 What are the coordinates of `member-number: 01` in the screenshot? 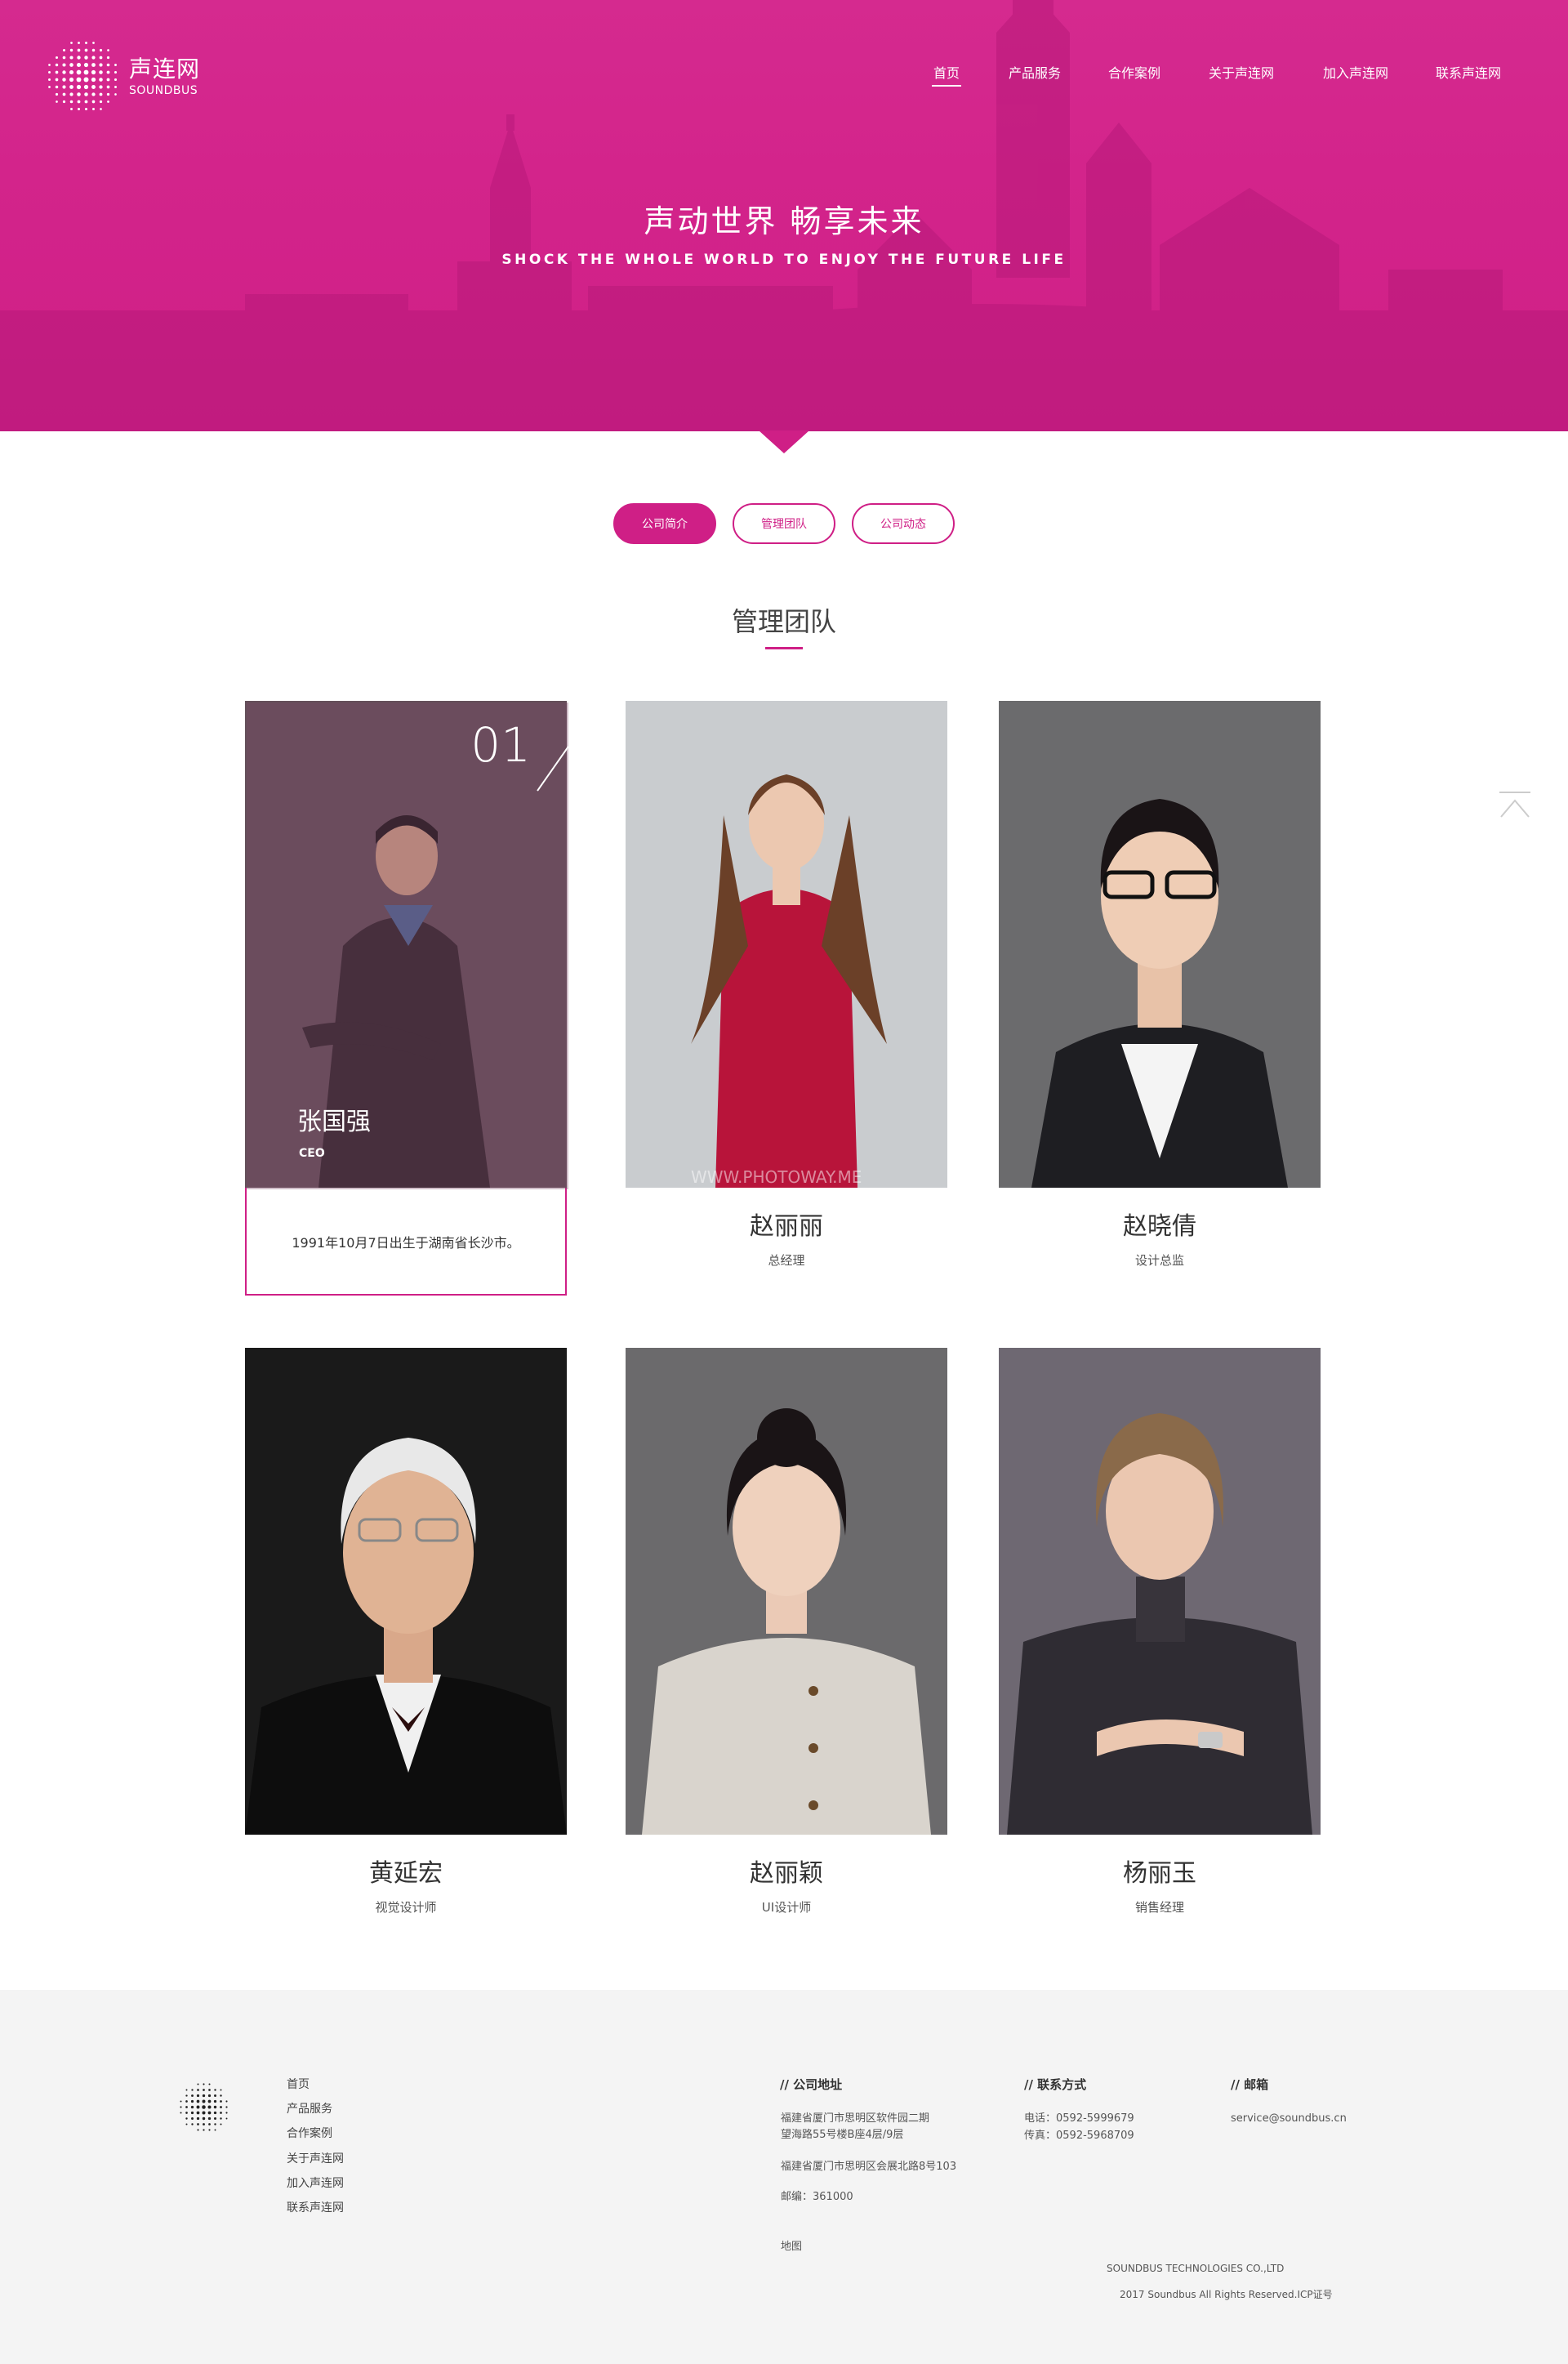 It's located at (500, 745).